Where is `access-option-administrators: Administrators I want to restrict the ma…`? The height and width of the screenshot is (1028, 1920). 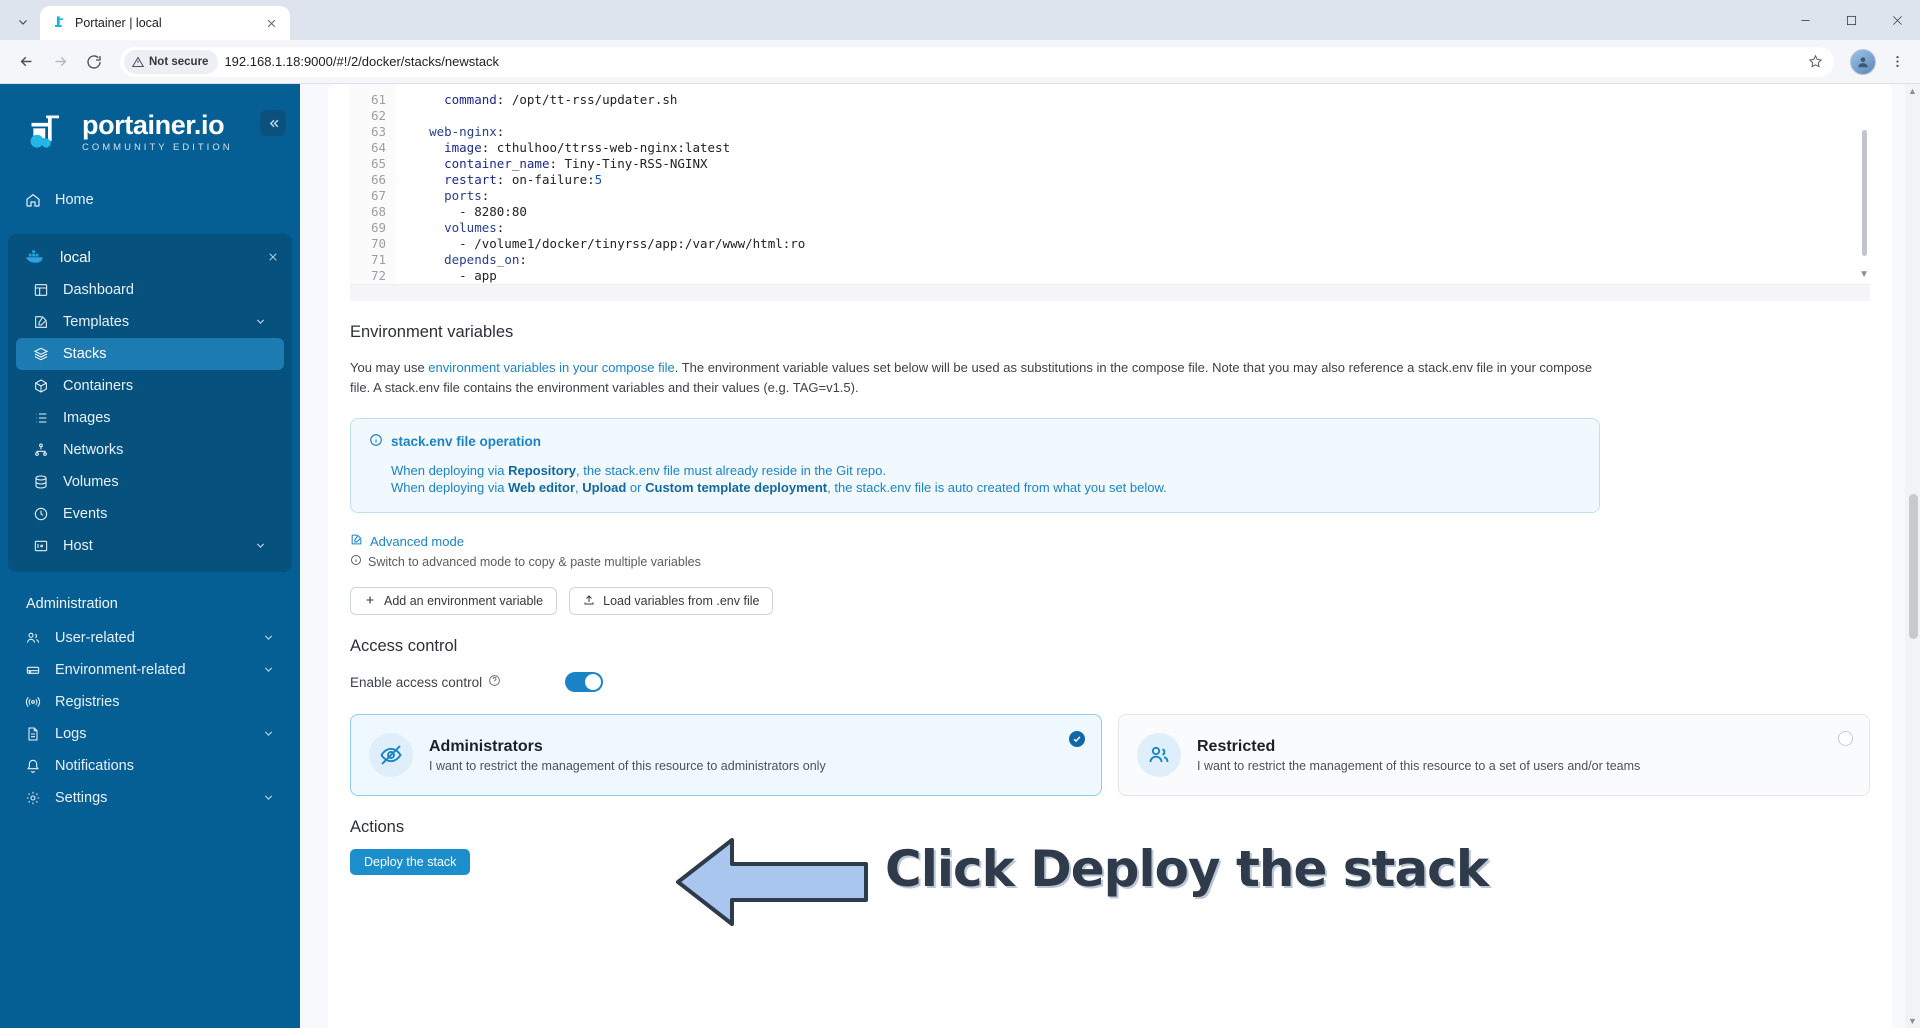
access-option-administrators: Administrators I want to restrict the ma… is located at coordinates (726, 755).